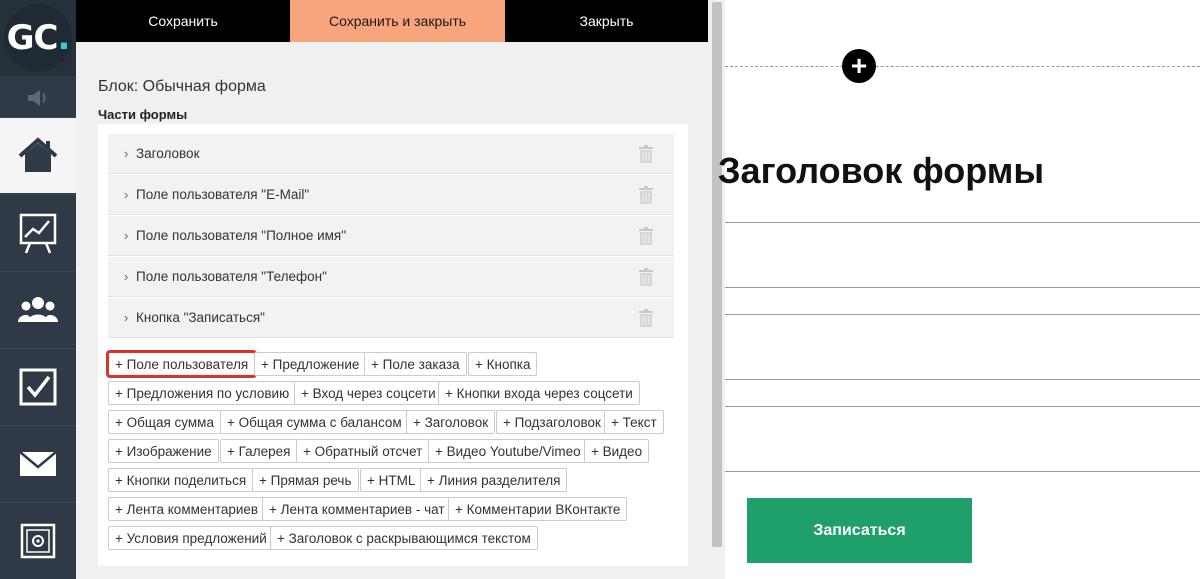  I want to click on add-comments-chat-button: + Лента комментариев - чат, so click(357, 509).